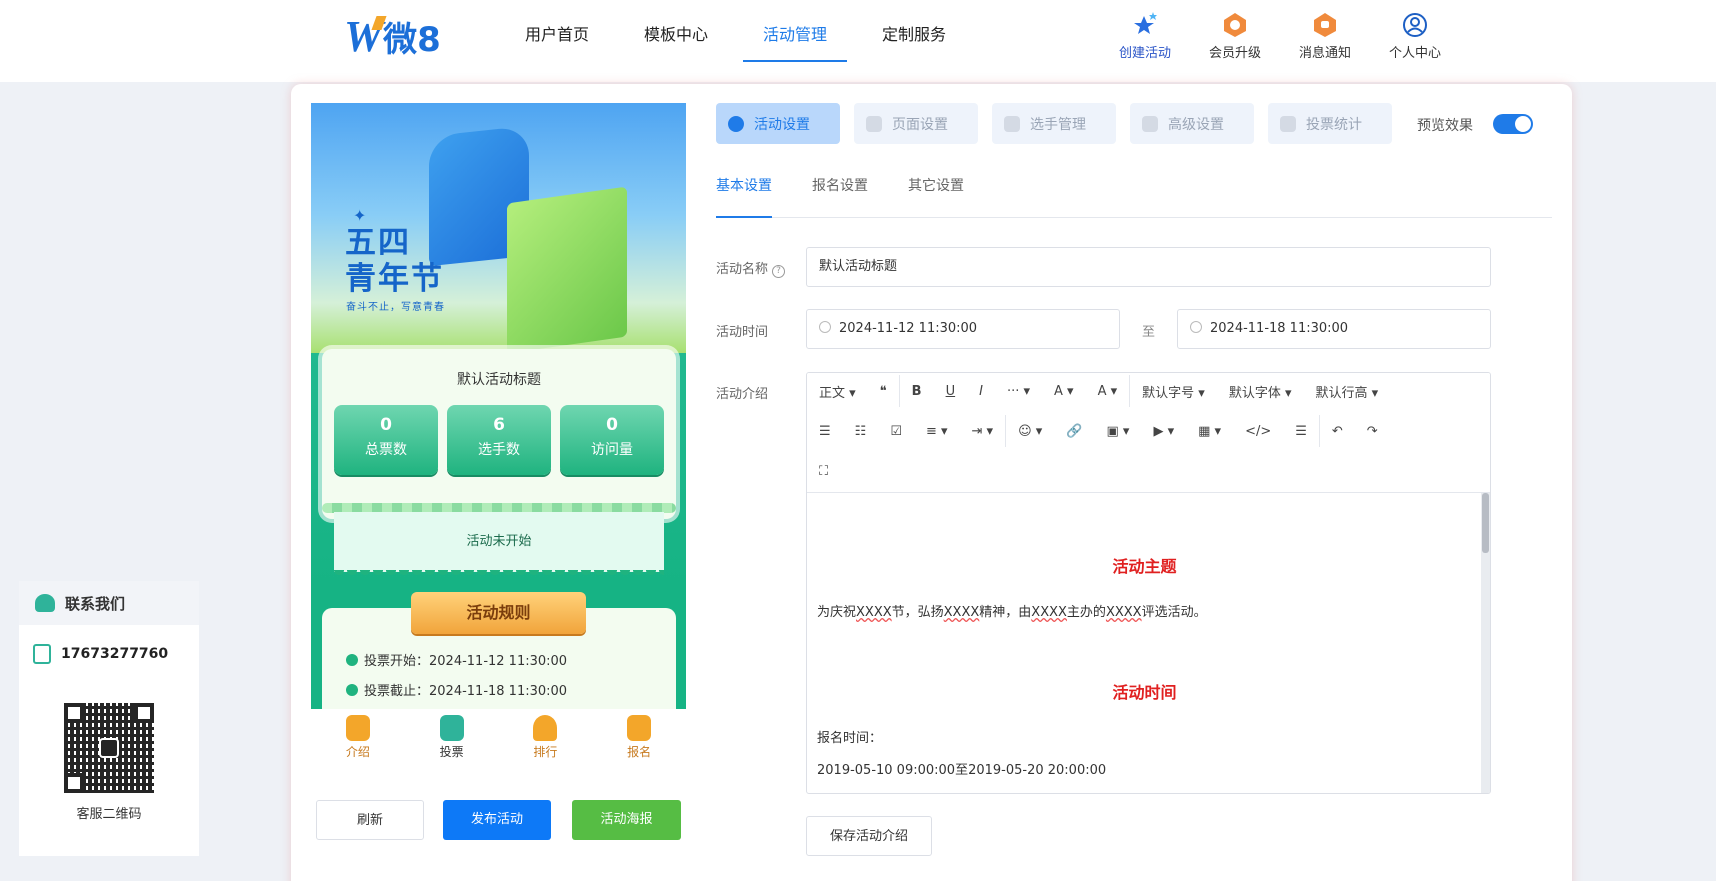  What do you see at coordinates (840, 198) in the screenshot?
I see `subtab-signup: 报名设置` at bounding box center [840, 198].